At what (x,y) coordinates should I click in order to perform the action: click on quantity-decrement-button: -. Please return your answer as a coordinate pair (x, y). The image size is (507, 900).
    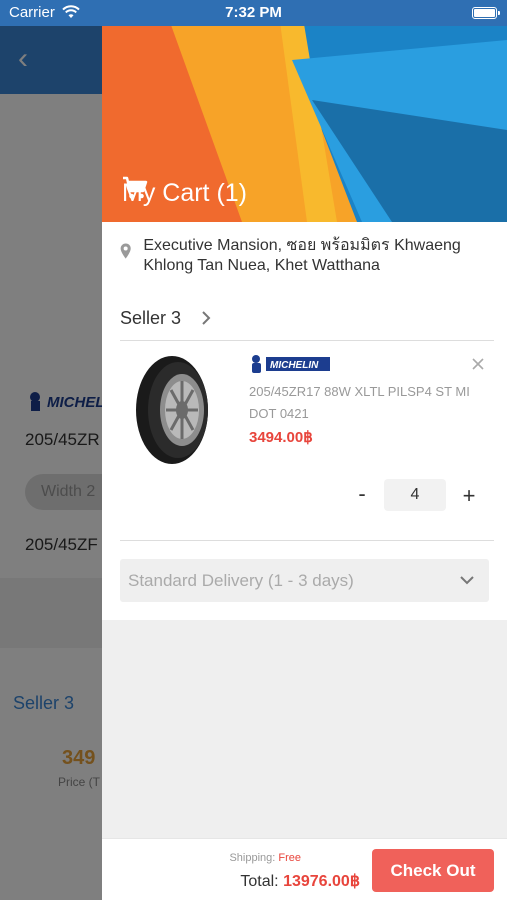
    Looking at the image, I should click on (362, 494).